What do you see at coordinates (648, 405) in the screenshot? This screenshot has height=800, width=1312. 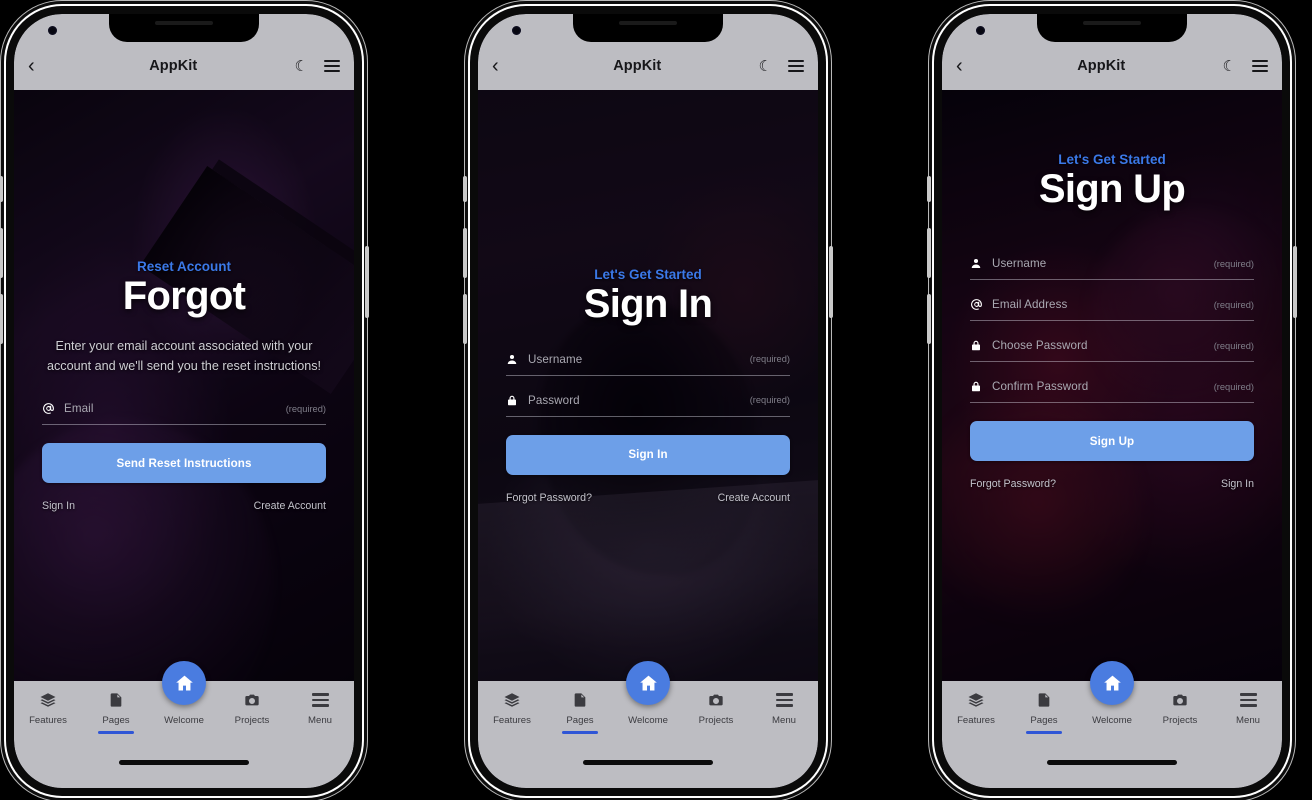 I see `password-field: Password (required)` at bounding box center [648, 405].